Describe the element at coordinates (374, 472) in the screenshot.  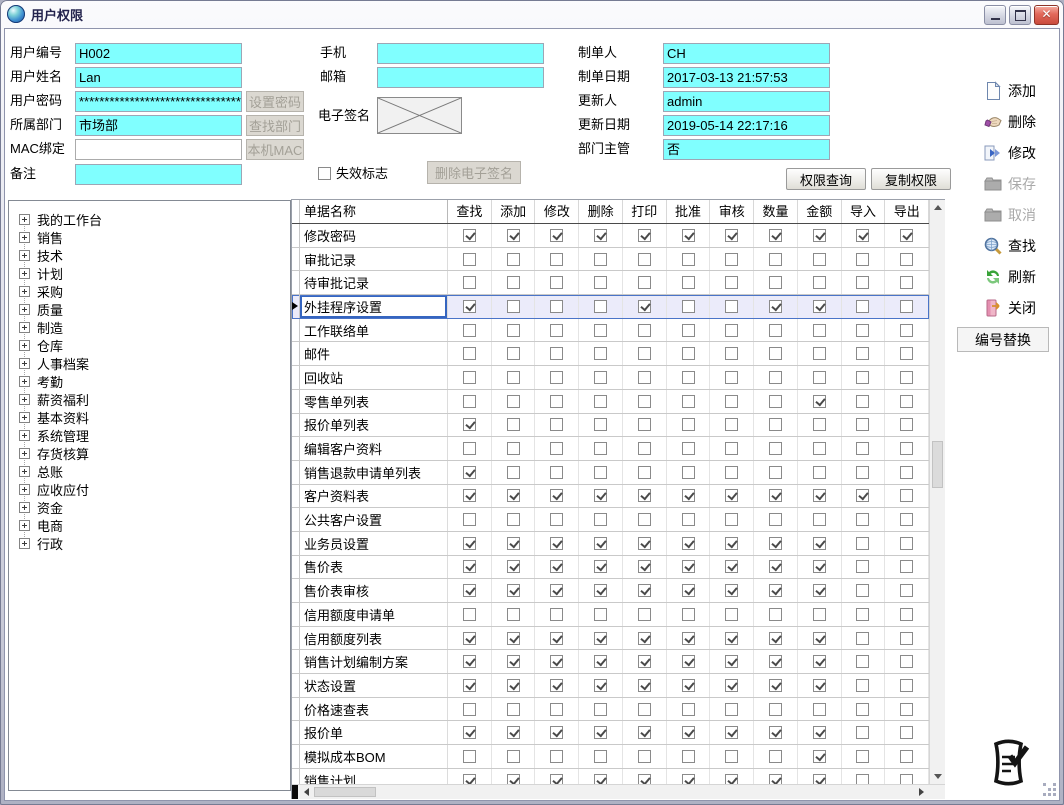
I see `doc-name-cell: 销售退款申请单列表` at that location.